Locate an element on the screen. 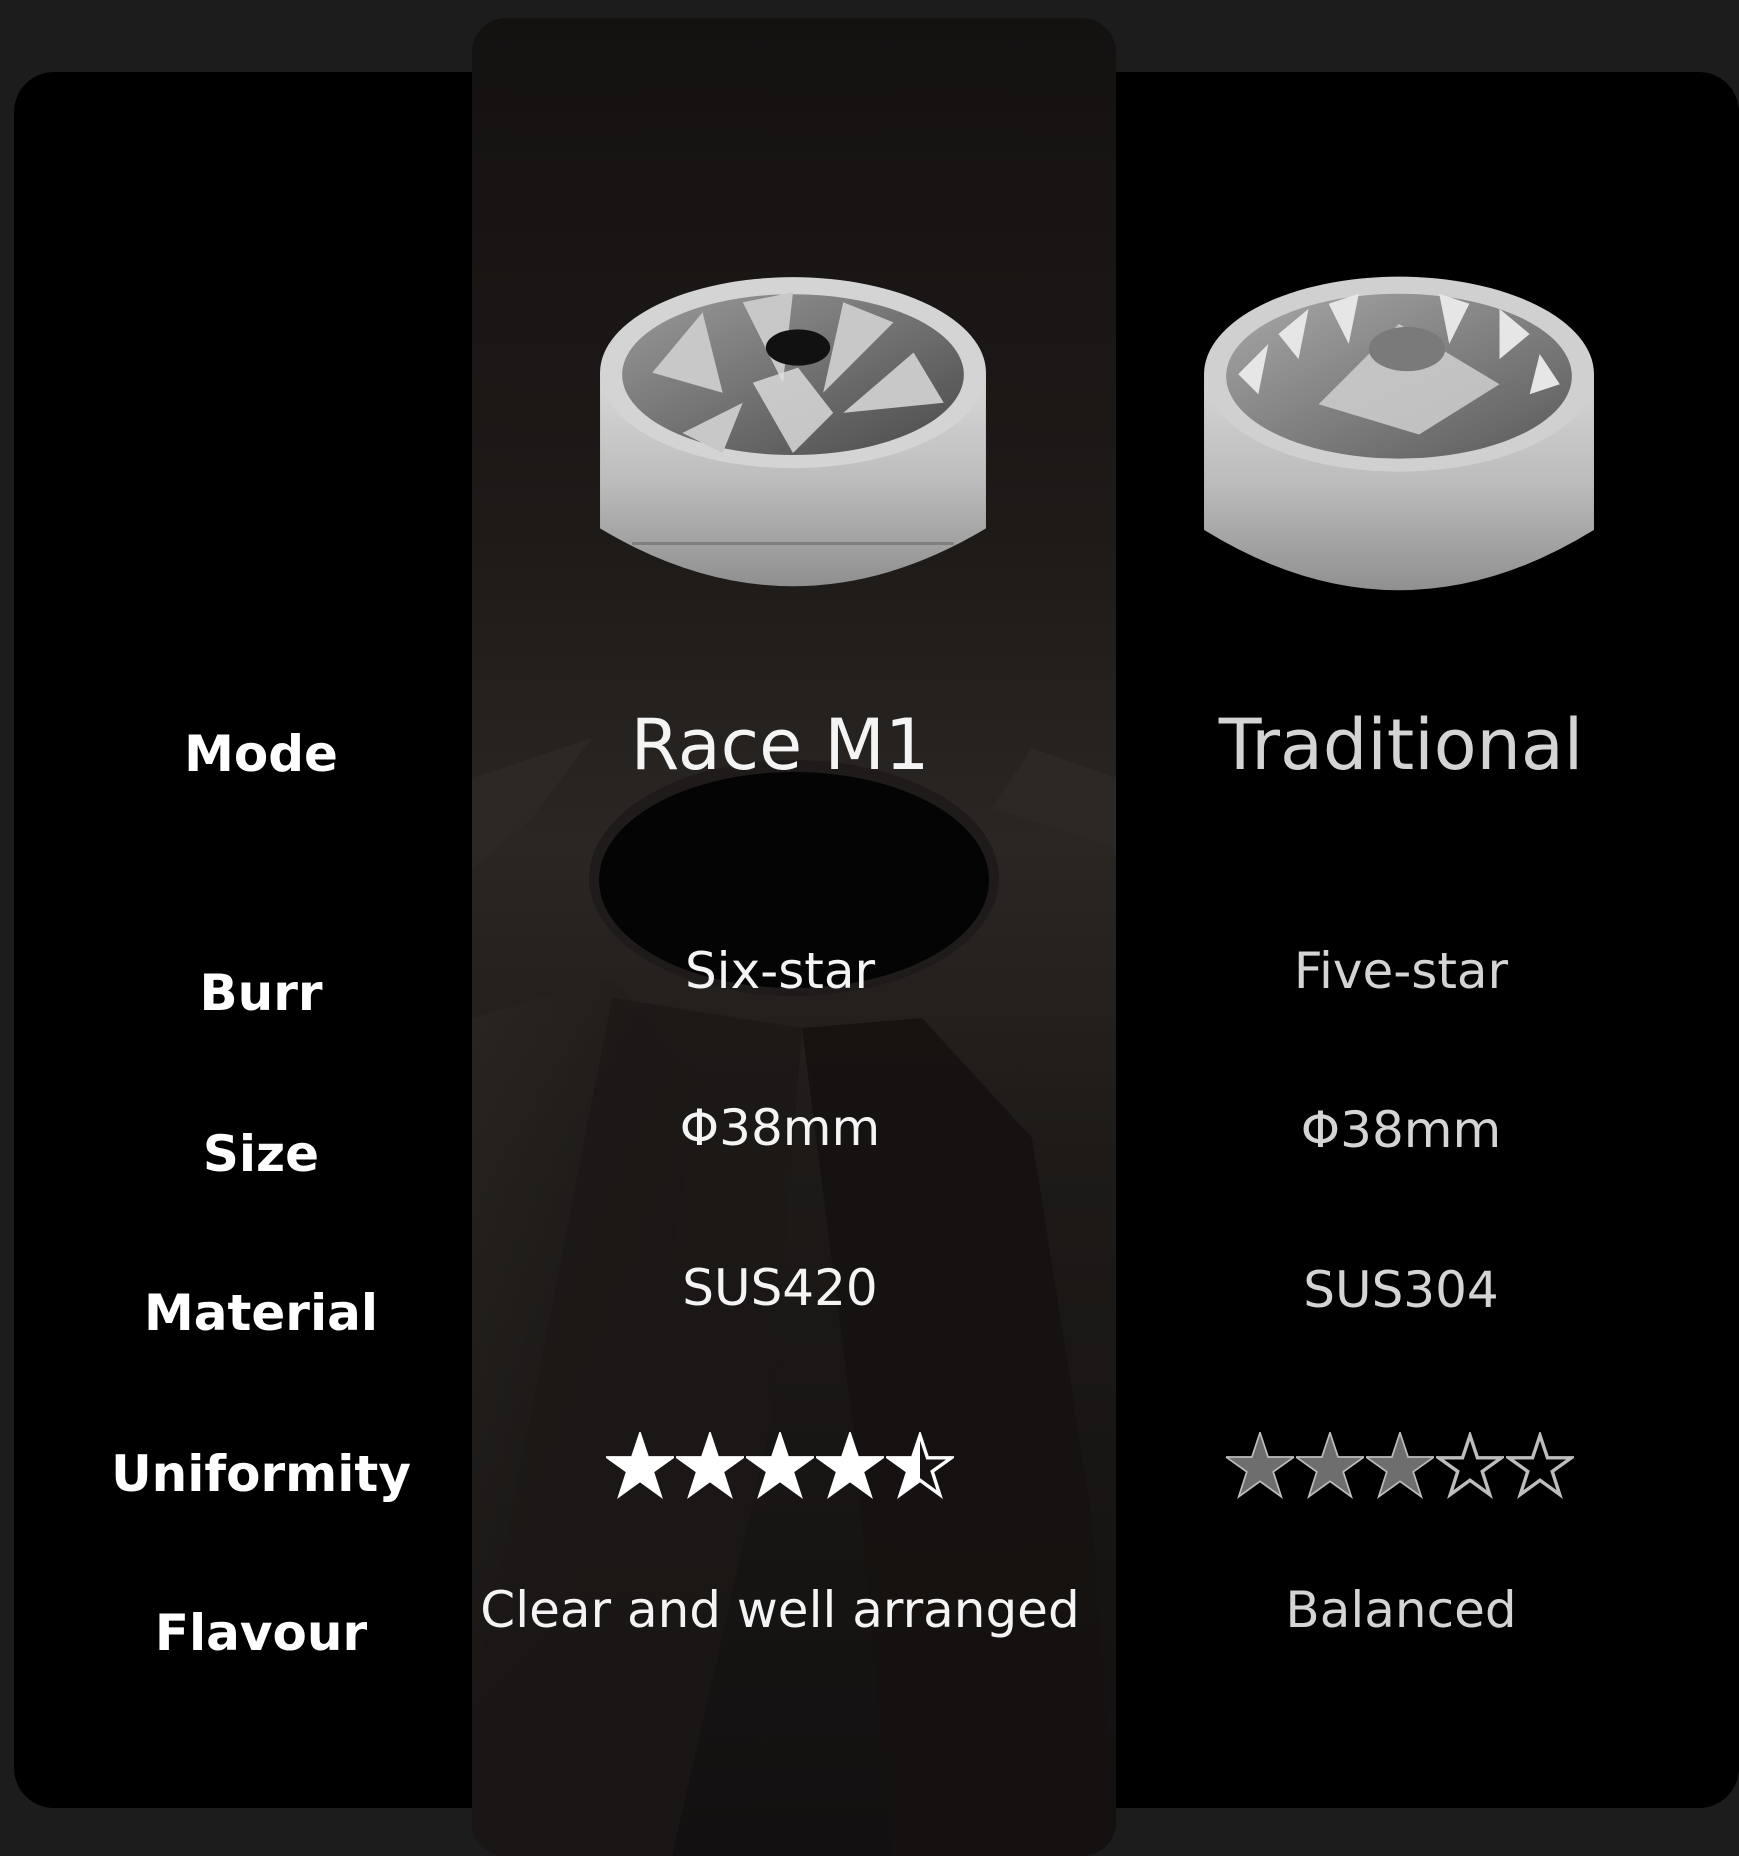 Image resolution: width=1739 pixels, height=1856 pixels. race-m1-title: Race M1 is located at coordinates (780, 745).